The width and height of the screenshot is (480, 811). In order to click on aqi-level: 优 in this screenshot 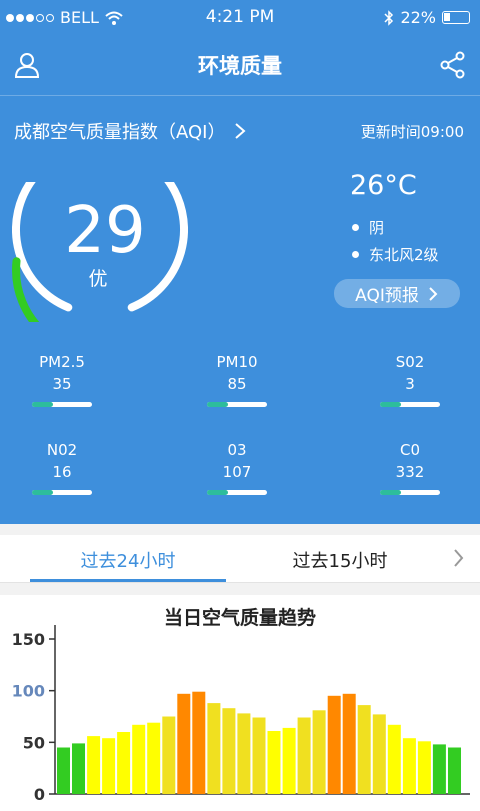, I will do `click(98, 279)`.